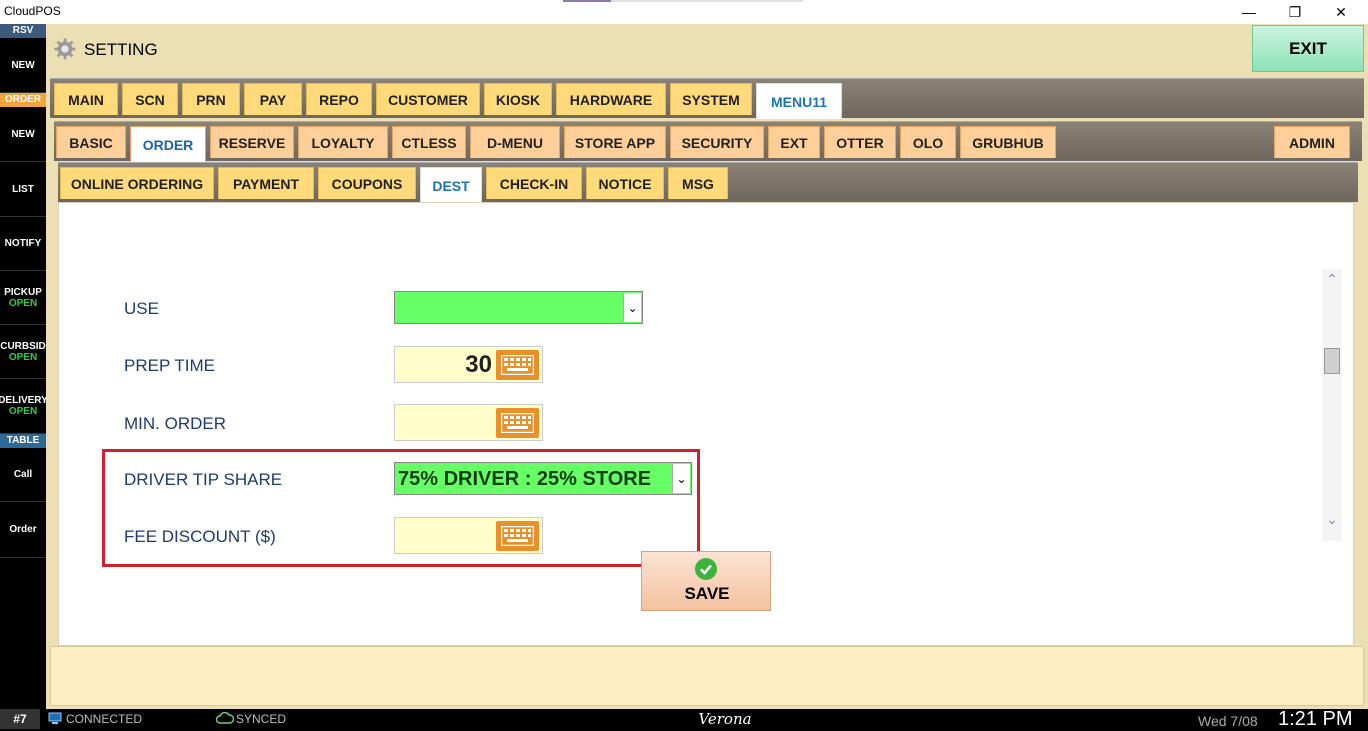  I want to click on tab-prn: PRN, so click(211, 99).